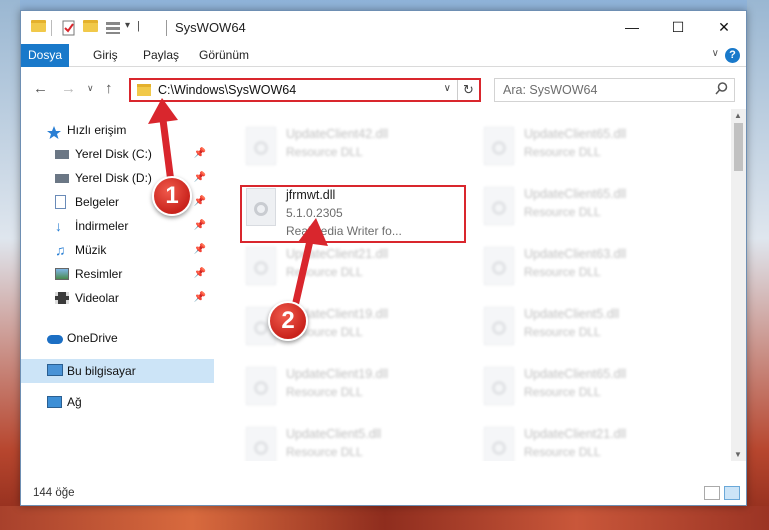 The width and height of the screenshot is (769, 530). I want to click on desktop-background-left, so click(10, 265).